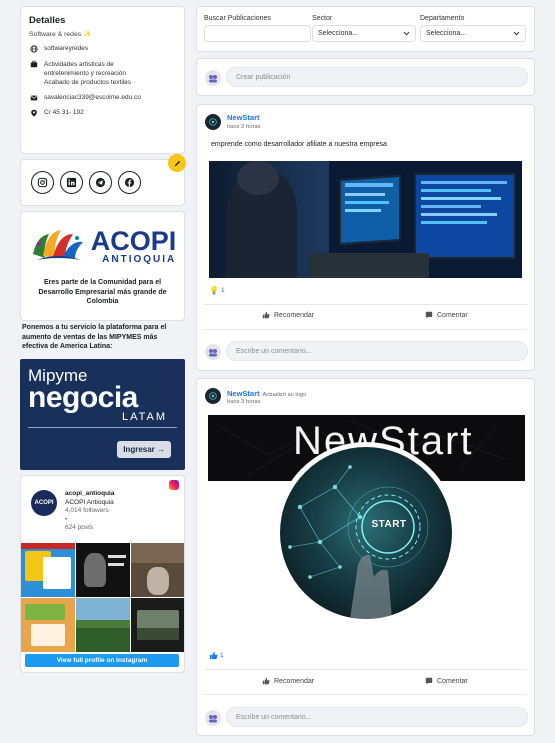  What do you see at coordinates (322, 18) in the screenshot?
I see `sector-label: Sector` at bounding box center [322, 18].